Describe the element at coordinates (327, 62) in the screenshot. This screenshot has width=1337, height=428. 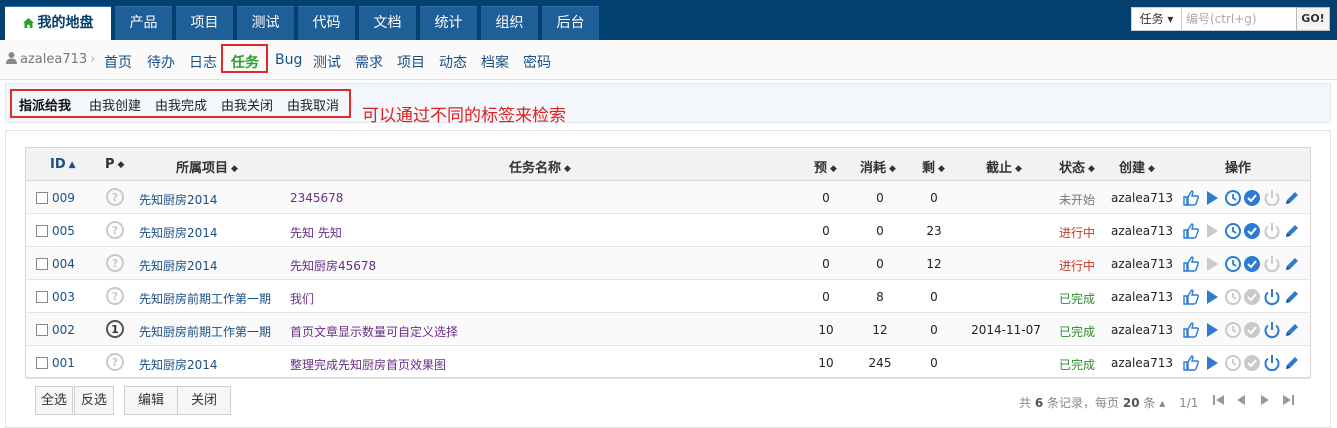
I see `subnav-test: 测试` at that location.